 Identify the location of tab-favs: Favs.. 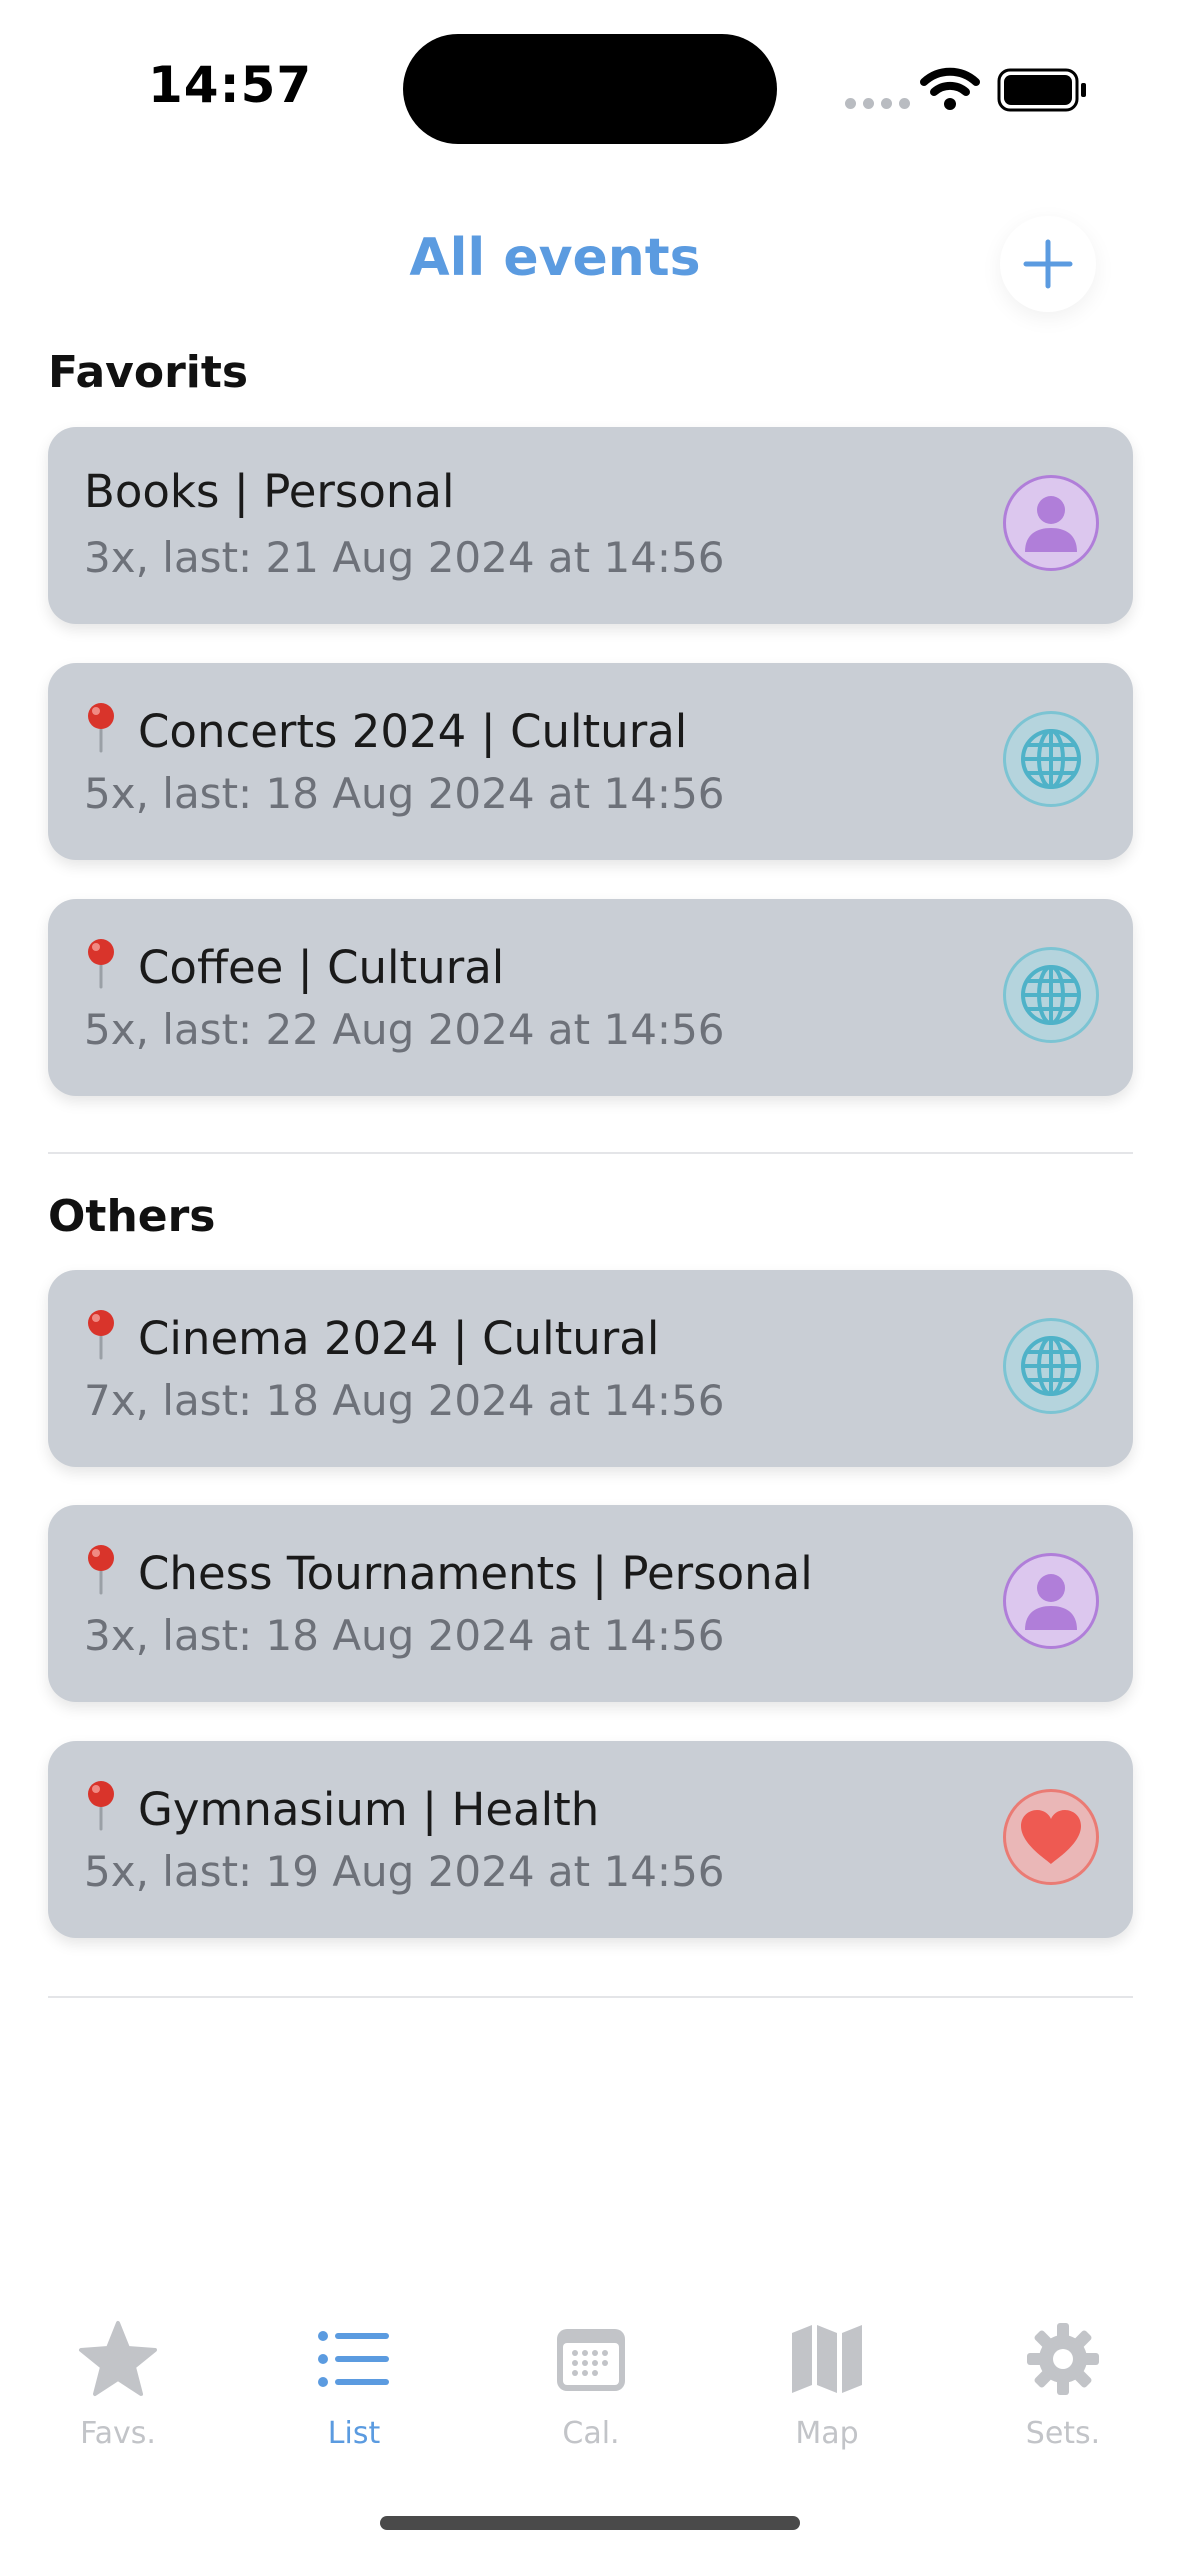
(118, 2384).